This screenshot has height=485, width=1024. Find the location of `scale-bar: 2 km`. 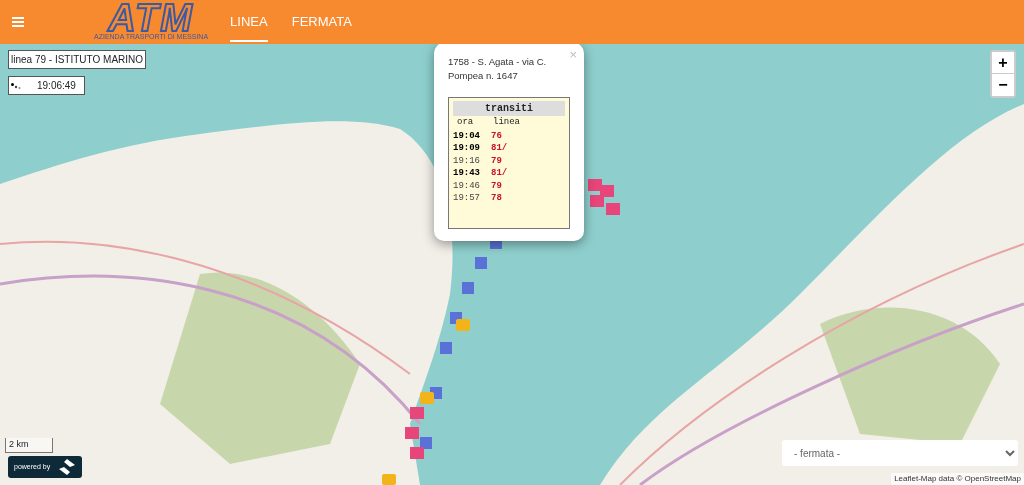

scale-bar: 2 km is located at coordinates (29, 445).